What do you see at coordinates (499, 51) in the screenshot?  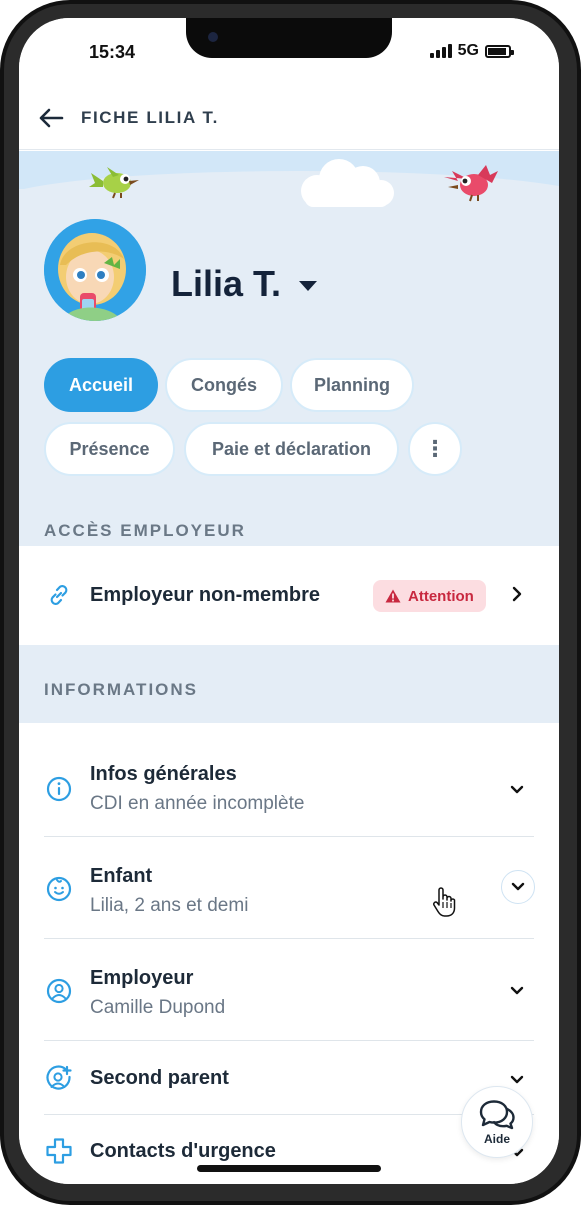 I see `battery-icon` at bounding box center [499, 51].